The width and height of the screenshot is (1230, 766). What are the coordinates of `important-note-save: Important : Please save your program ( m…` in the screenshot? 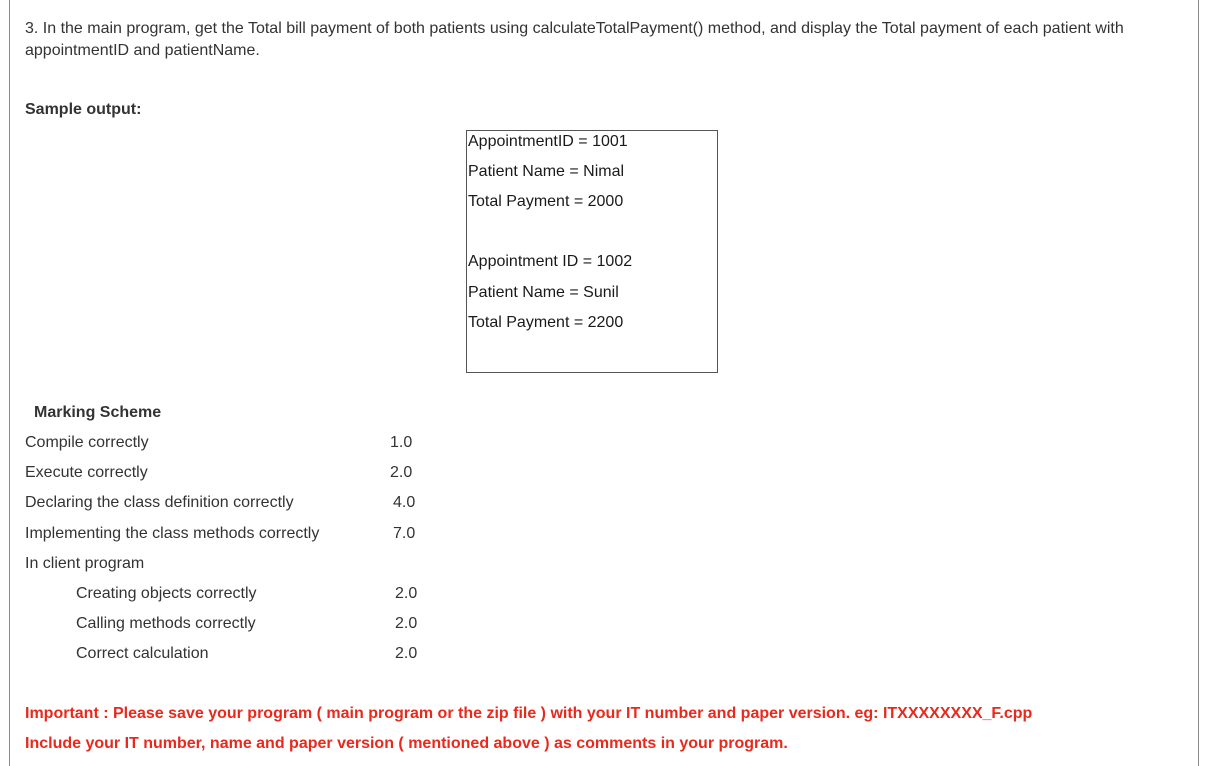 It's located at (529, 713).